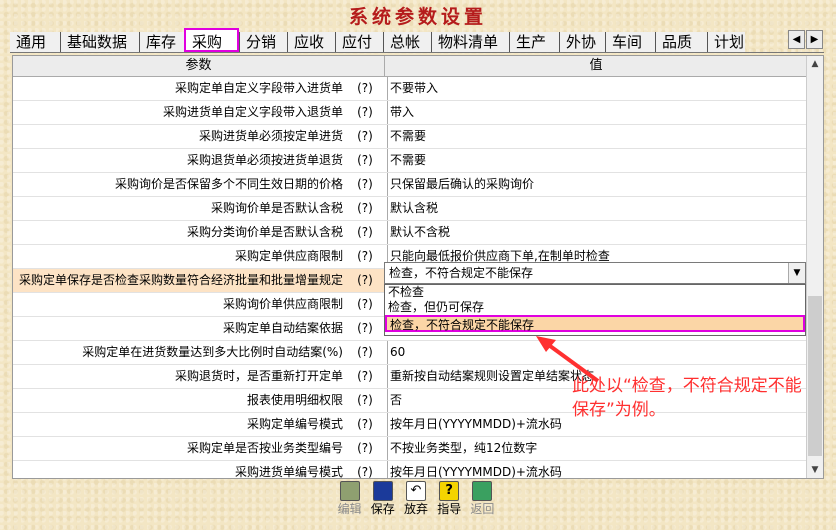 This screenshot has width=836, height=530. What do you see at coordinates (180, 280) in the screenshot?
I see `param-label: 采购定单保存是否检查采购数量符合经济批量和批量增量规定` at bounding box center [180, 280].